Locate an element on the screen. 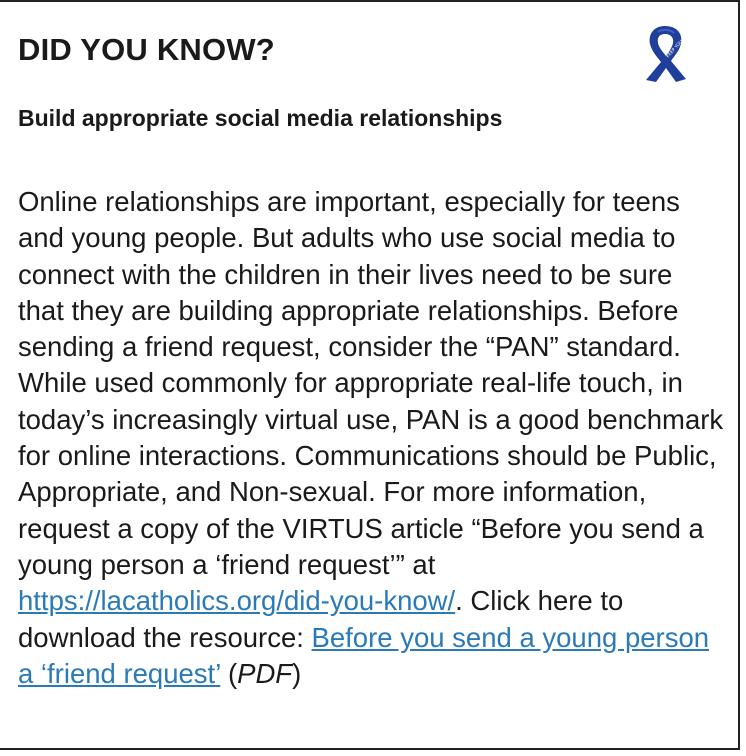  blue-awareness-ribbon-icon: KEEP YOU SAFE is located at coordinates (669, 54).